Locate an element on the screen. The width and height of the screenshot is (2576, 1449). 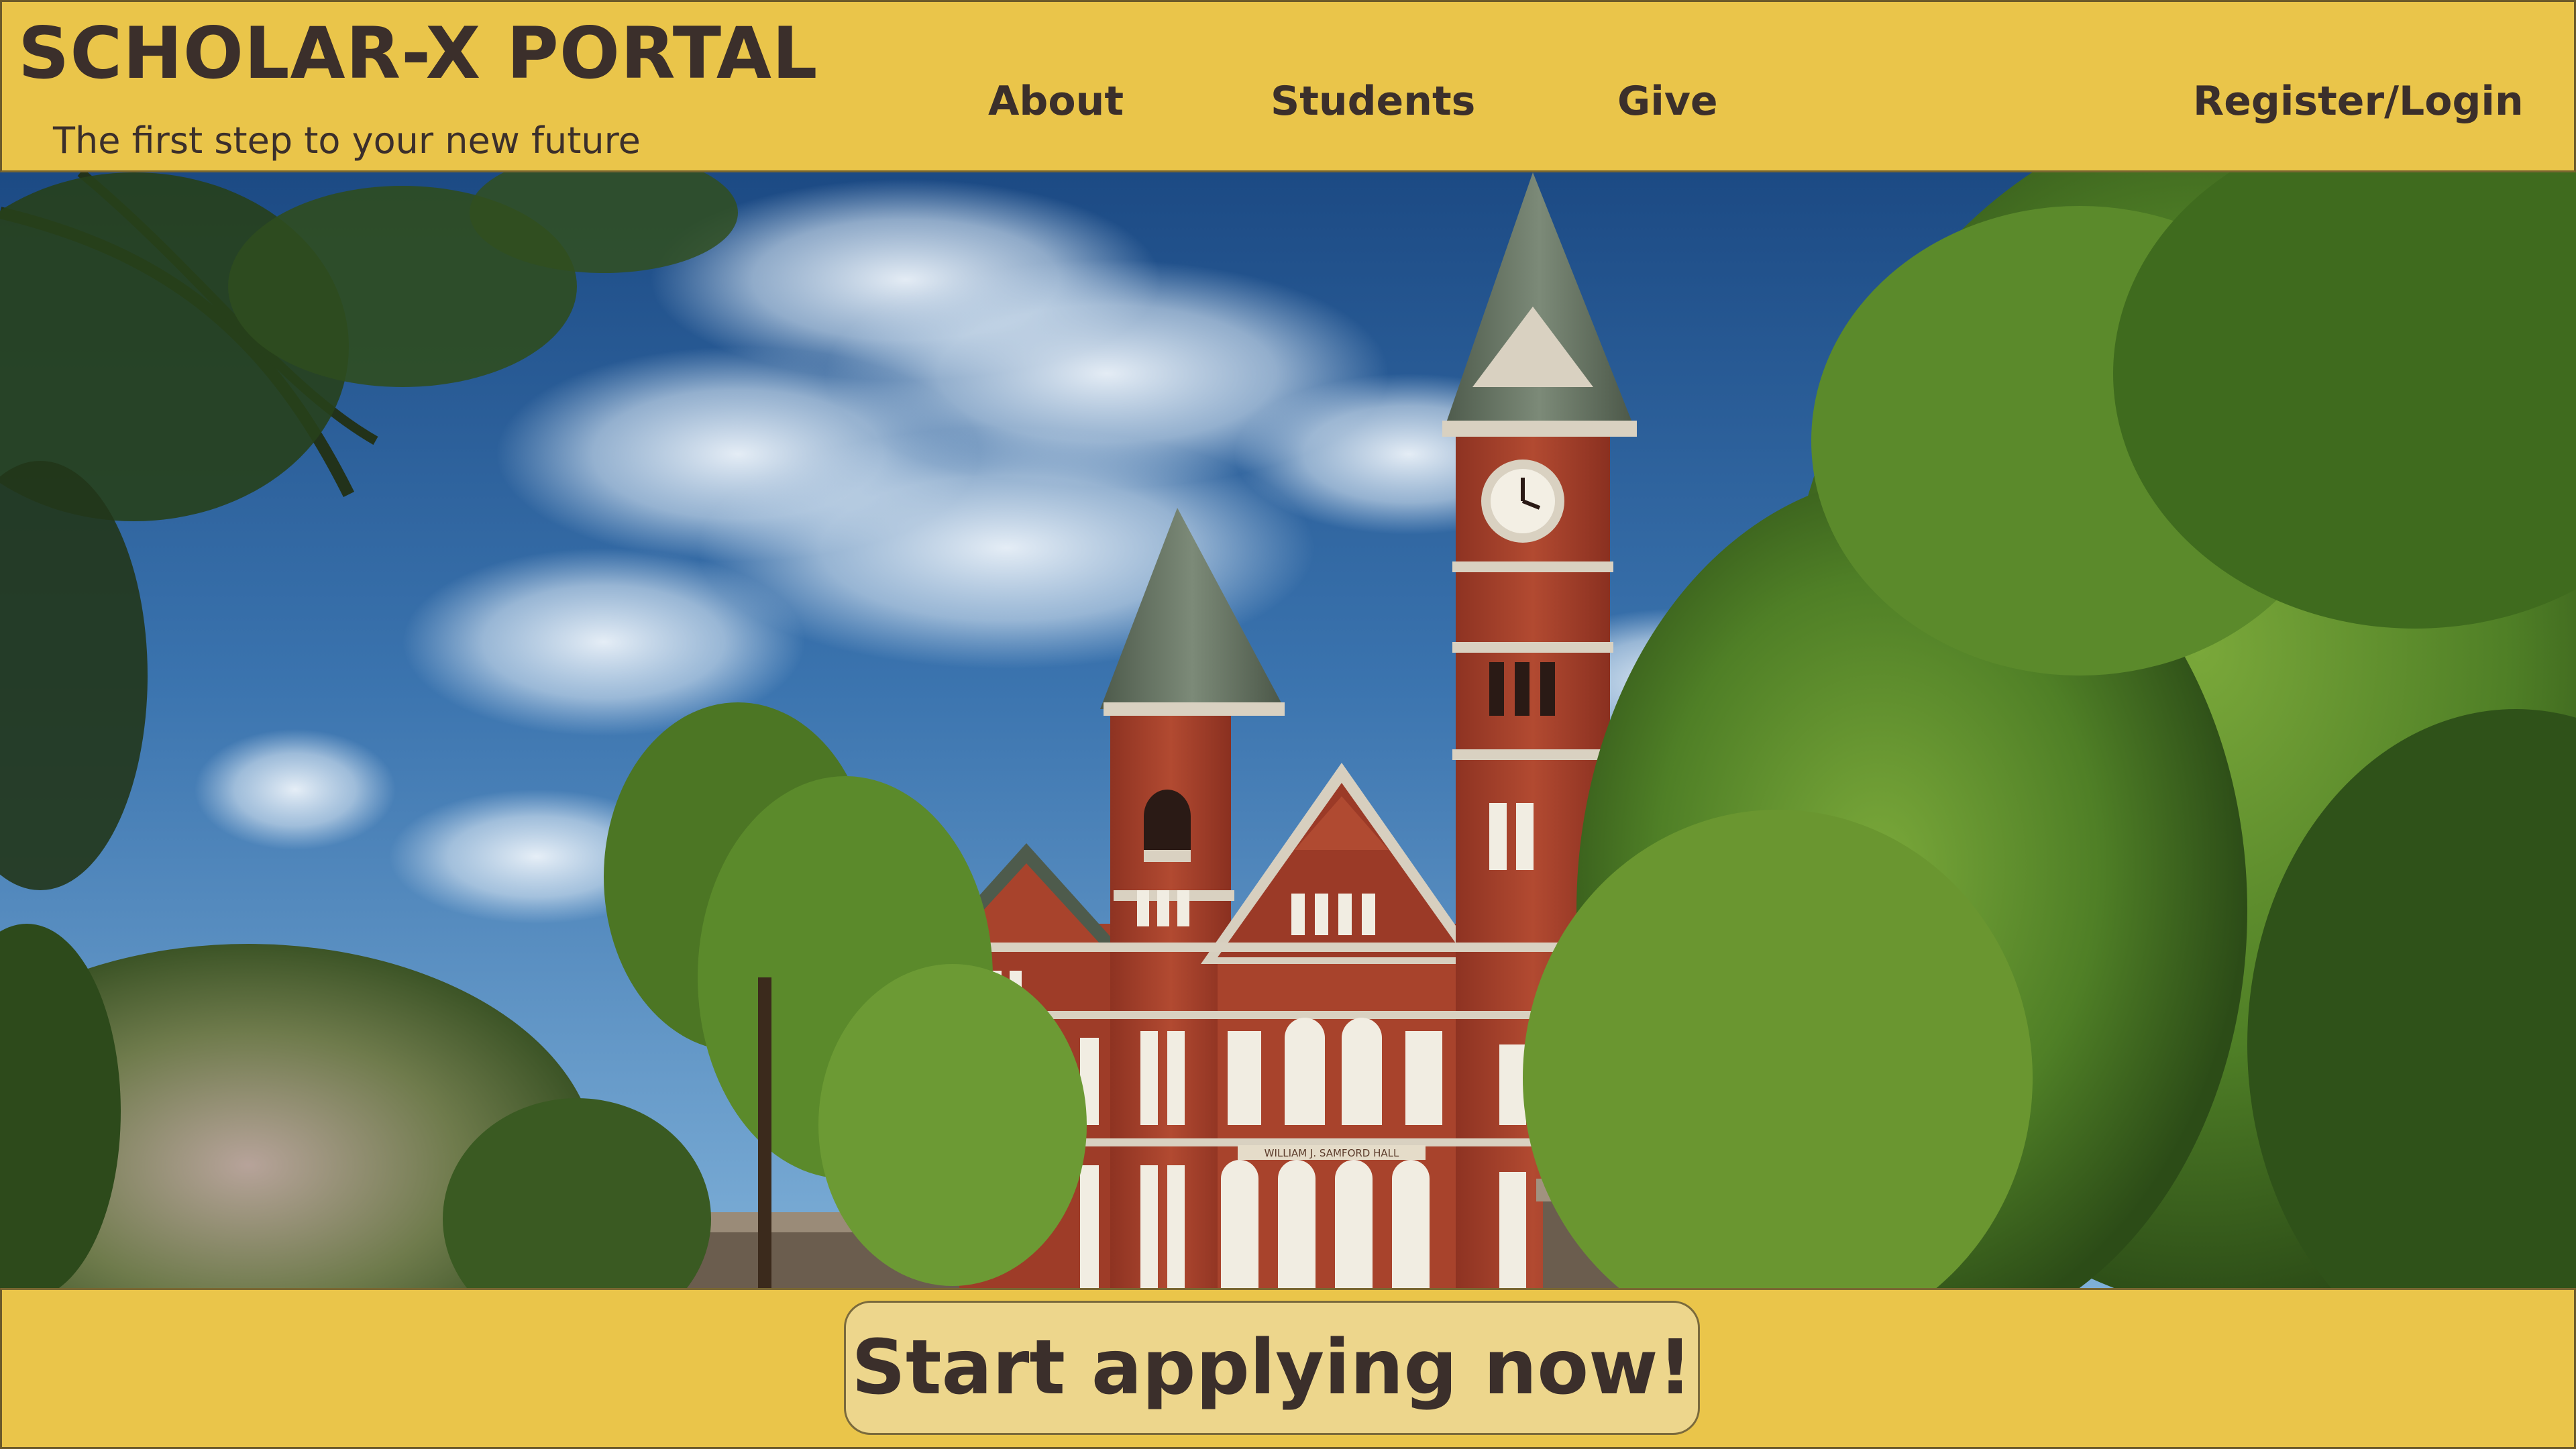
site-tagline: The first step to your new future is located at coordinates (347, 140).